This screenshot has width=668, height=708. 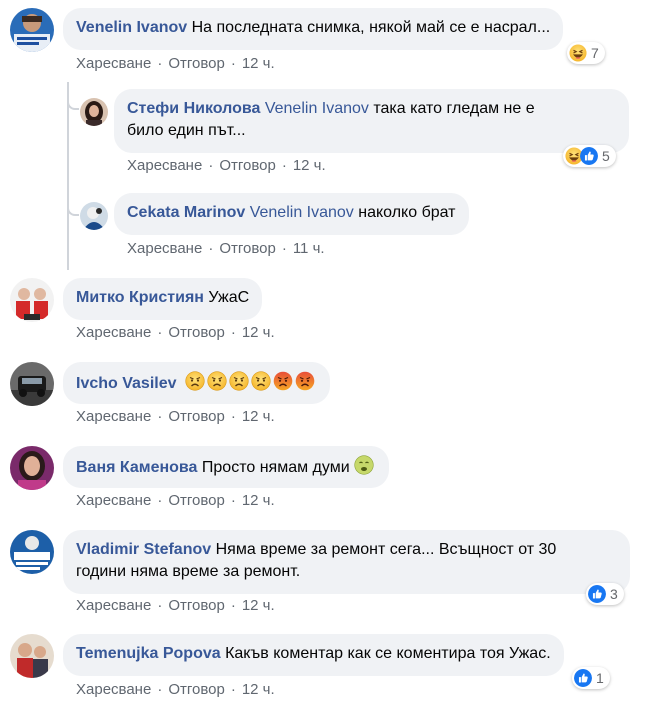 I want to click on reaction-count: 7, so click(x=595, y=53).